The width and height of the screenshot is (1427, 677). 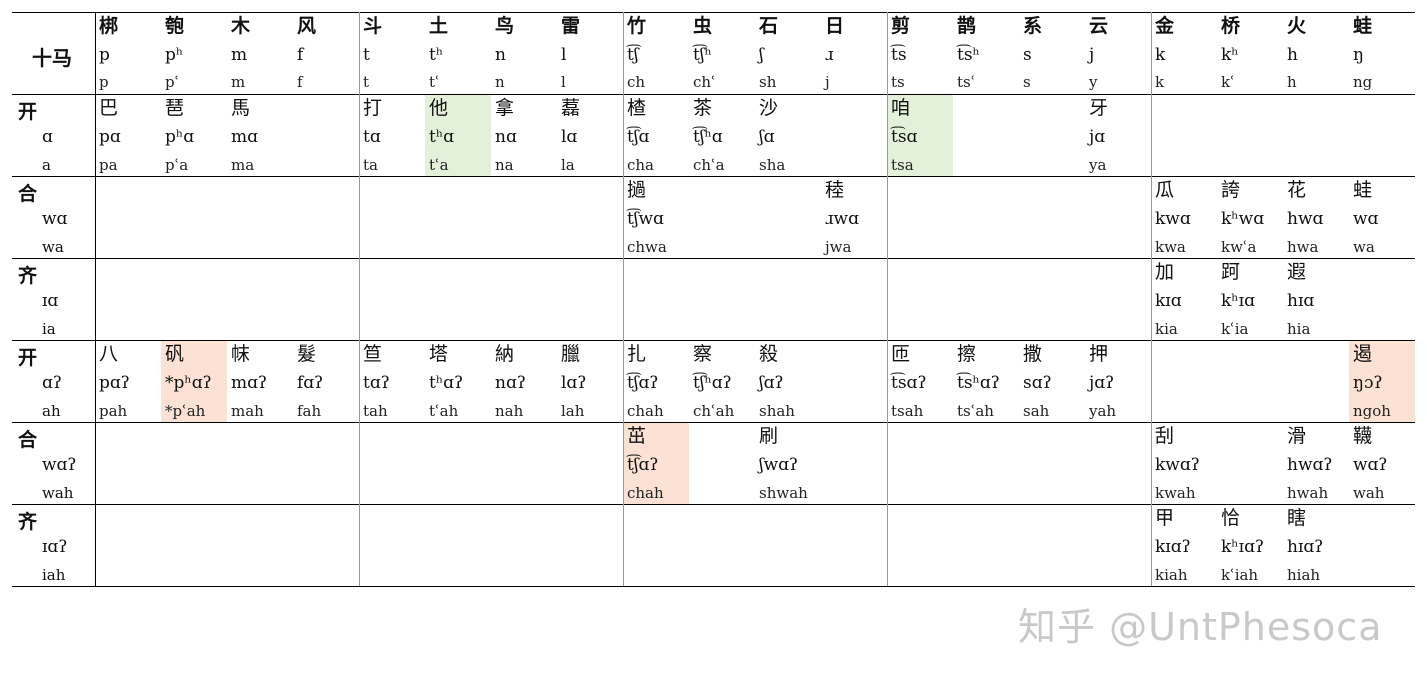 What do you see at coordinates (241, 354) in the screenshot?
I see `syllable-char: 帓` at bounding box center [241, 354].